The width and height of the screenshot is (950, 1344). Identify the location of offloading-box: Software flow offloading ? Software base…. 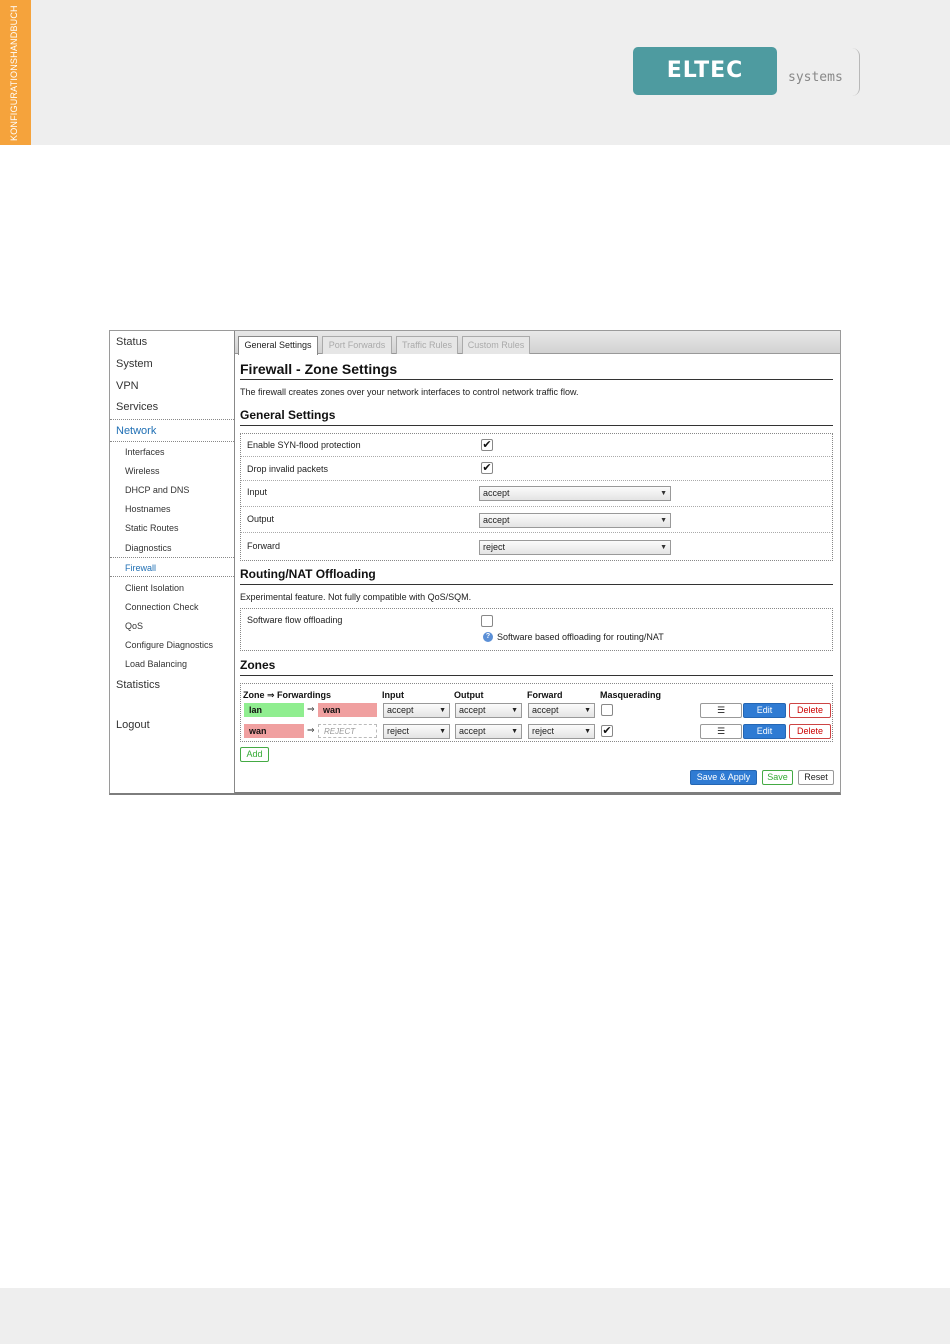
(536, 629).